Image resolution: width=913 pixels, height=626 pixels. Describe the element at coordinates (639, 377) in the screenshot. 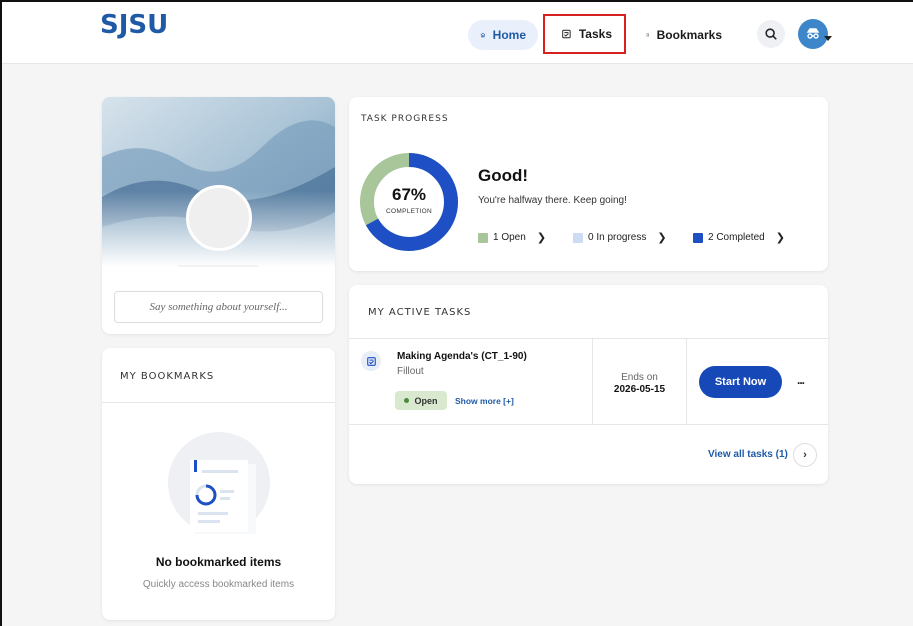

I see `ends-on-label: Ends on` at that location.